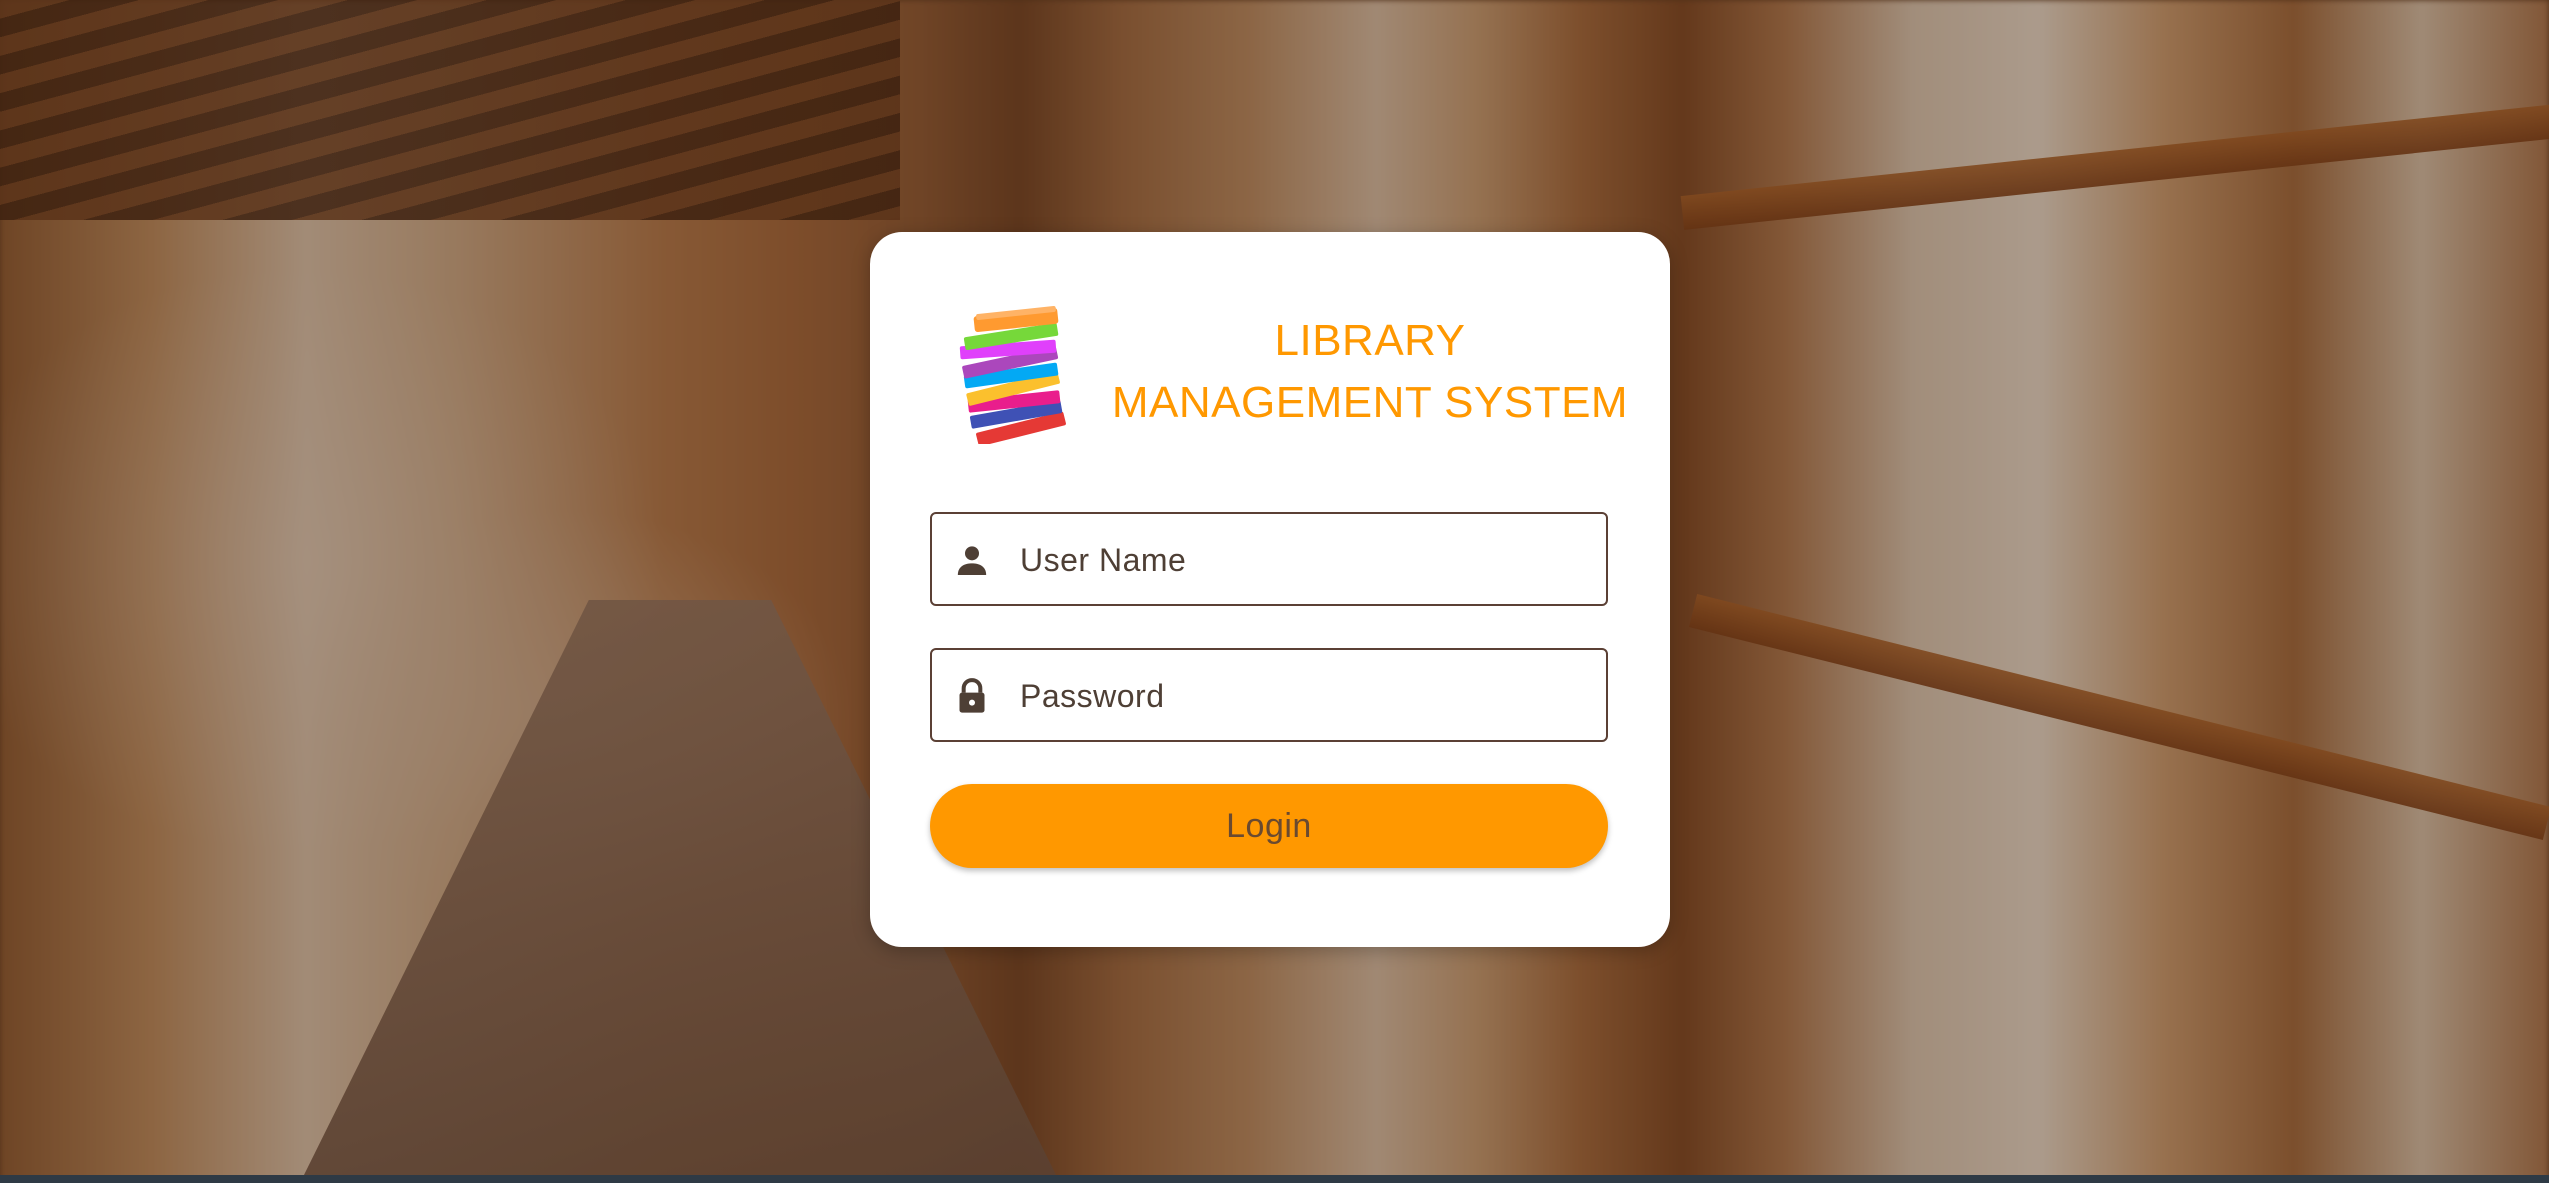 This screenshot has height=1183, width=2549. I want to click on username-field, so click(1269, 559).